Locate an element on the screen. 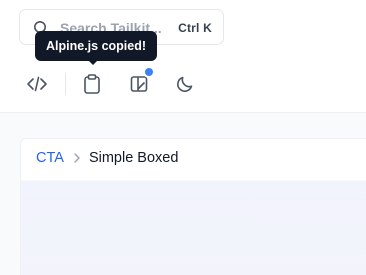  copy-code-button is located at coordinates (92, 84).